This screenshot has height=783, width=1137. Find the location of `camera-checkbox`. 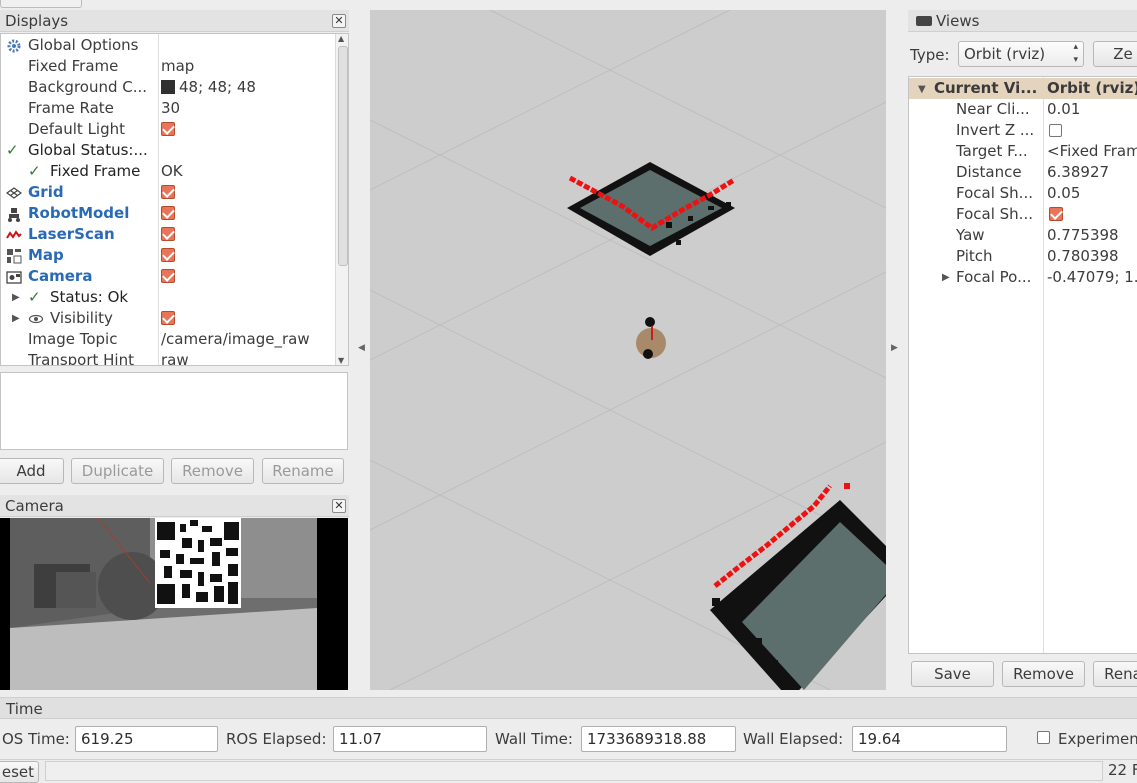

camera-checkbox is located at coordinates (168, 276).